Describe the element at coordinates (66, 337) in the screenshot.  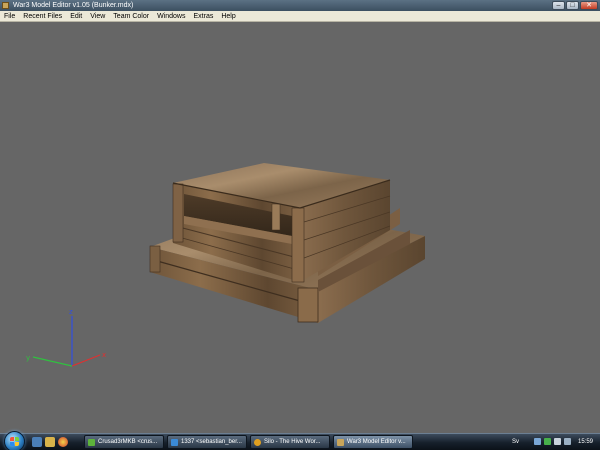
I see `axis-gizmo: z x y` at that location.